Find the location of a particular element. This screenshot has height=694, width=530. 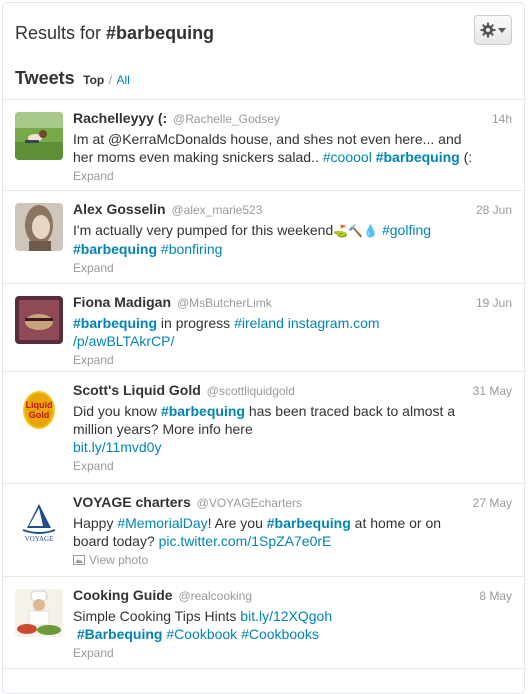

gear-icon is located at coordinates (488, 30).